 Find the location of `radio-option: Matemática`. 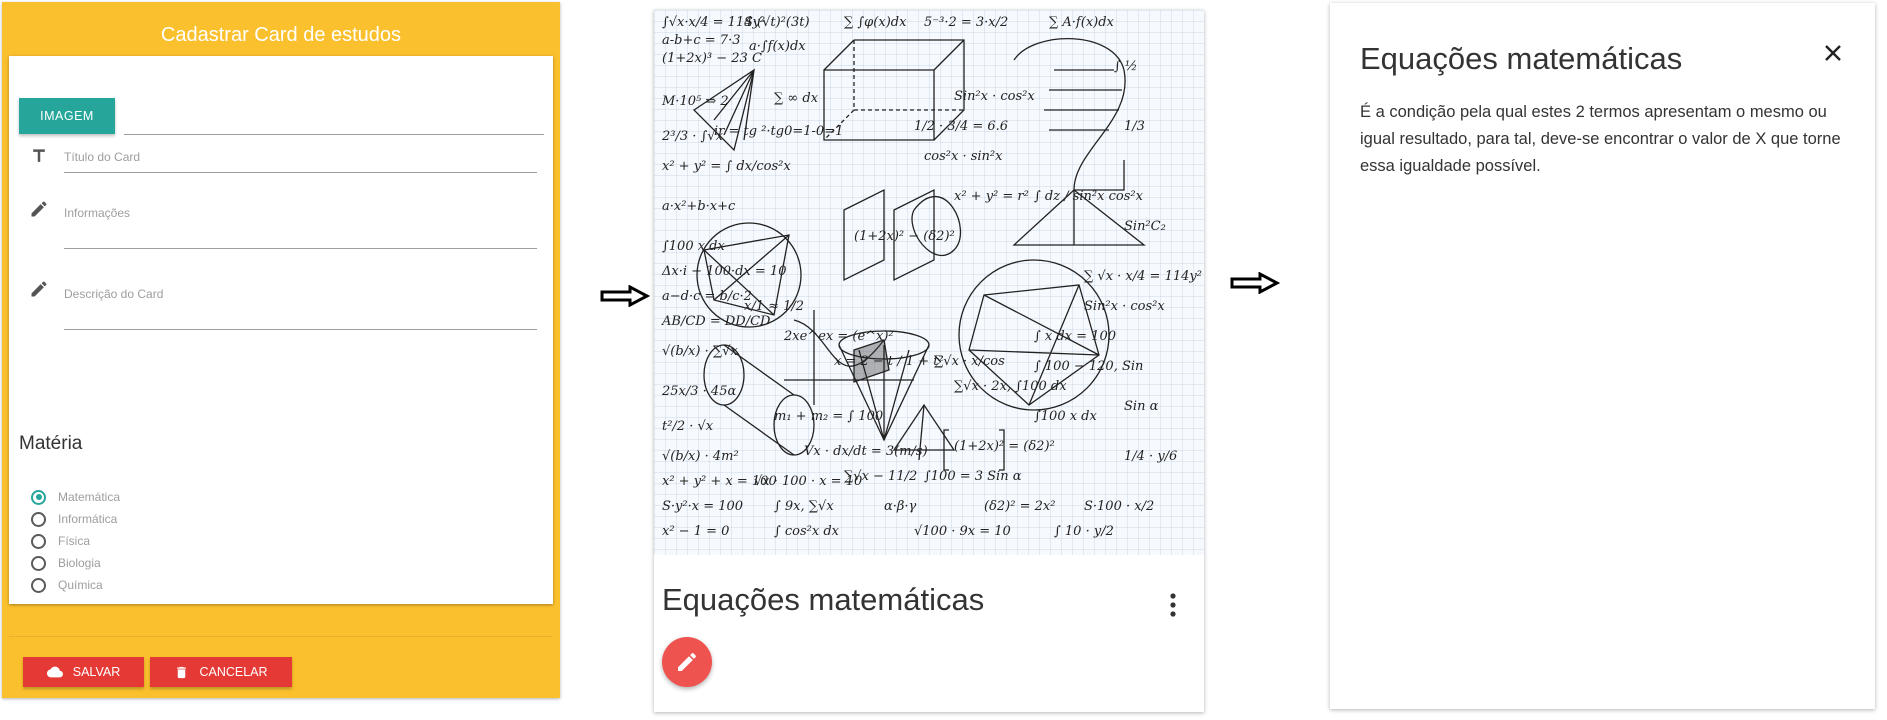

radio-option: Matemática is located at coordinates (75, 497).